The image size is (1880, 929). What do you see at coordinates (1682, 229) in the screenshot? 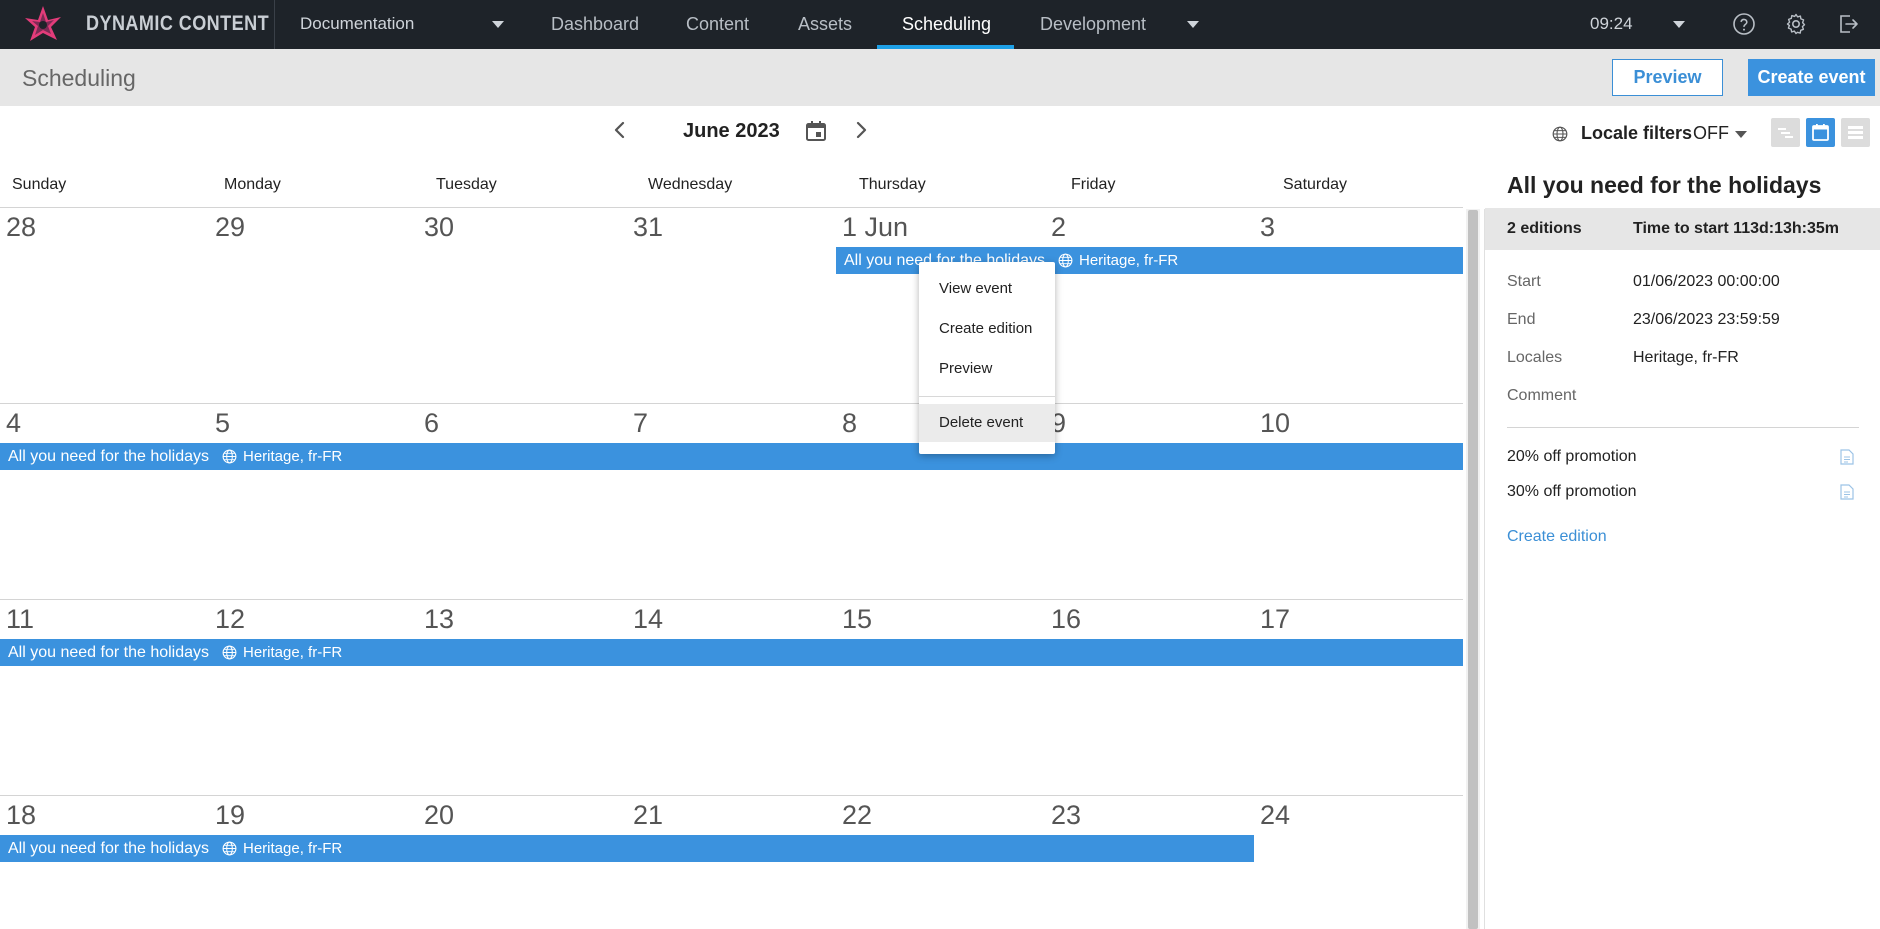
I see `event-summary-band: 2 editions Time to start 113d:13h:35m` at bounding box center [1682, 229].